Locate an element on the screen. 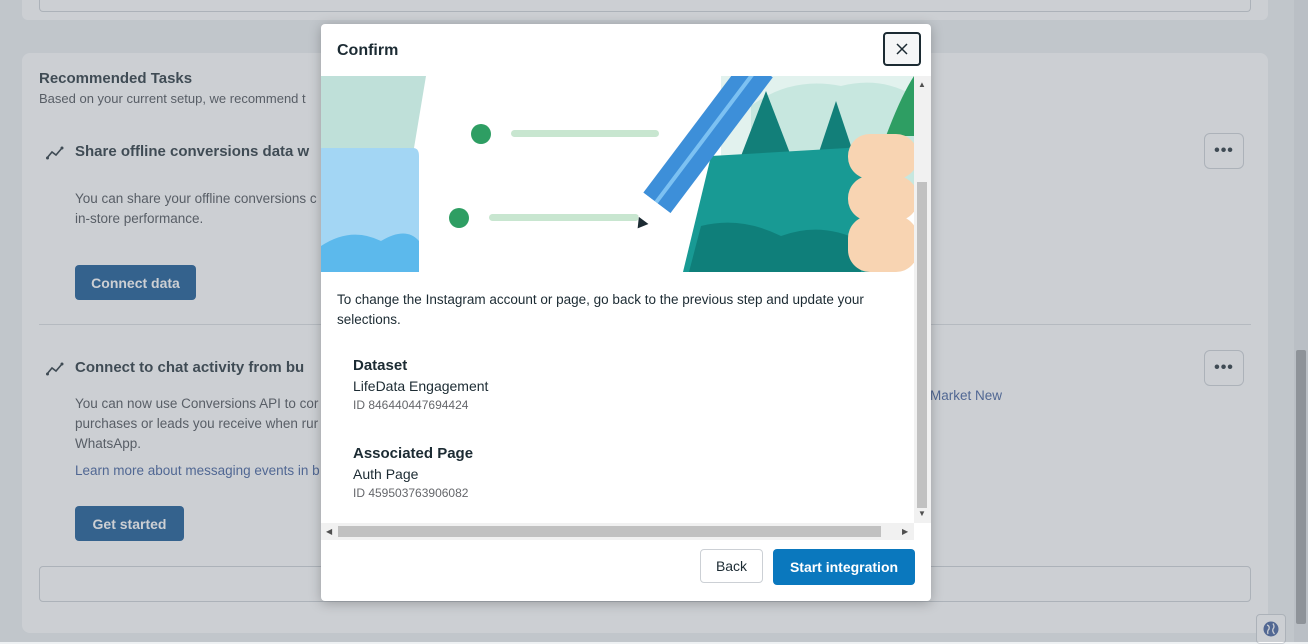 Image resolution: width=1308 pixels, height=644 pixels. vertical-scroll-thumb is located at coordinates (922, 345).